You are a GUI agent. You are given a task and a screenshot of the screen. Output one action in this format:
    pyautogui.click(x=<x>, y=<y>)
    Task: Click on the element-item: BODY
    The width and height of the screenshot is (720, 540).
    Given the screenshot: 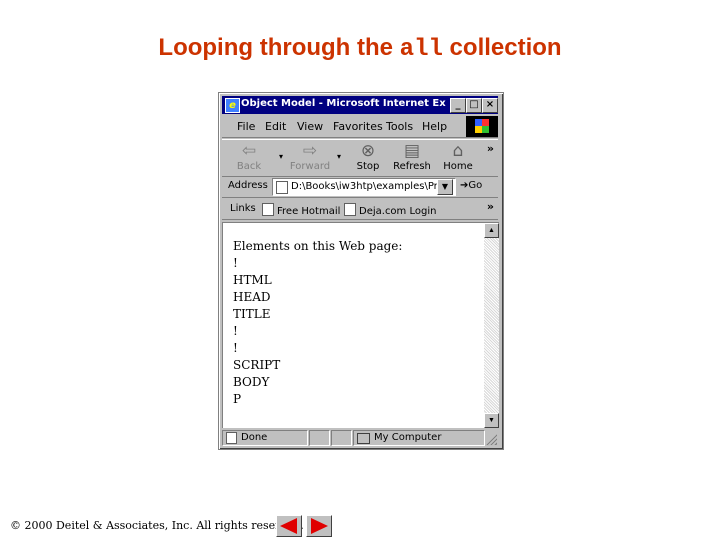 What is the action you would take?
    pyautogui.click(x=251, y=382)
    